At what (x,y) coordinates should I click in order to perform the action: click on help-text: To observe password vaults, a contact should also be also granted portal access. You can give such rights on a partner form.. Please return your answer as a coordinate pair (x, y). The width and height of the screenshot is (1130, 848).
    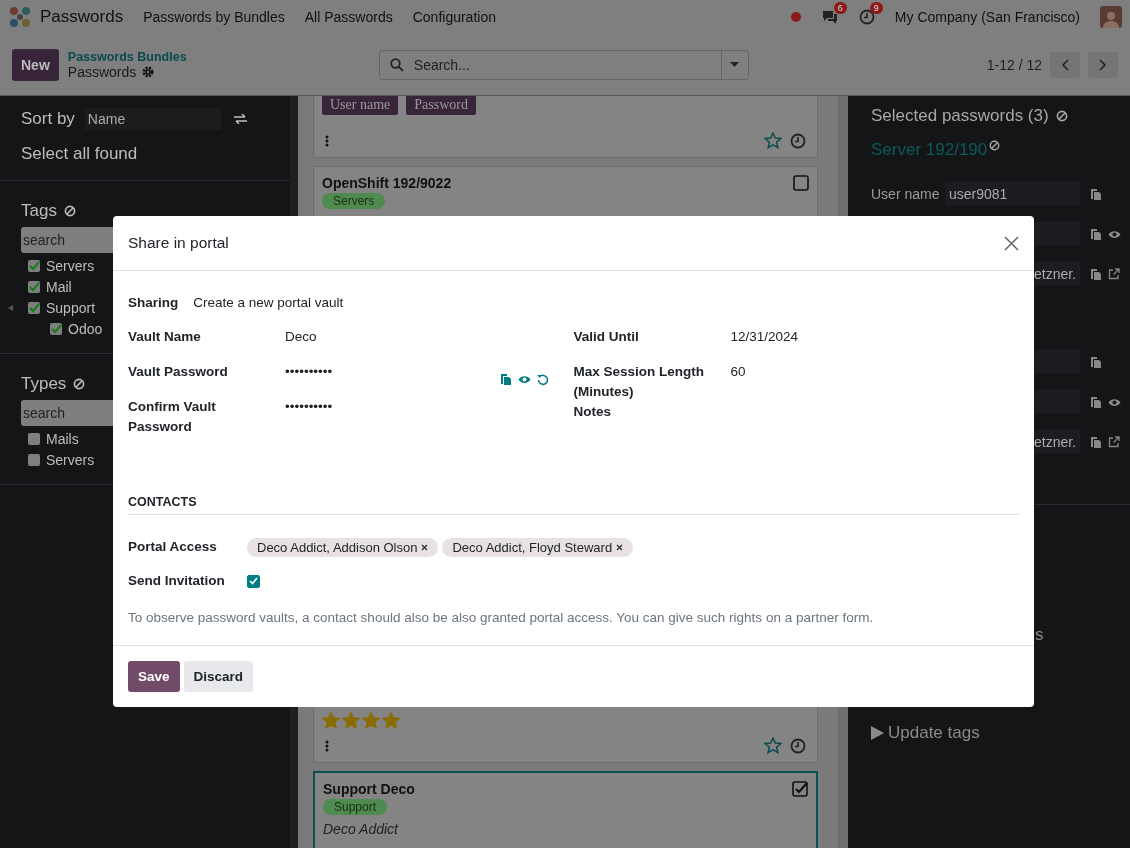
    Looking at the image, I should click on (501, 617).